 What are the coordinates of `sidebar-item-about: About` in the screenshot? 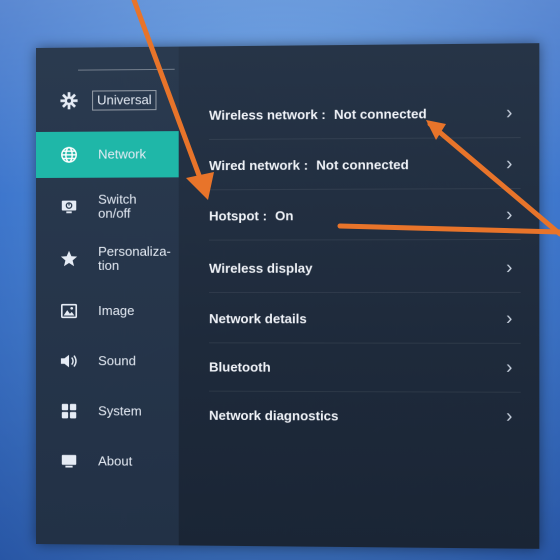 It's located at (107, 461).